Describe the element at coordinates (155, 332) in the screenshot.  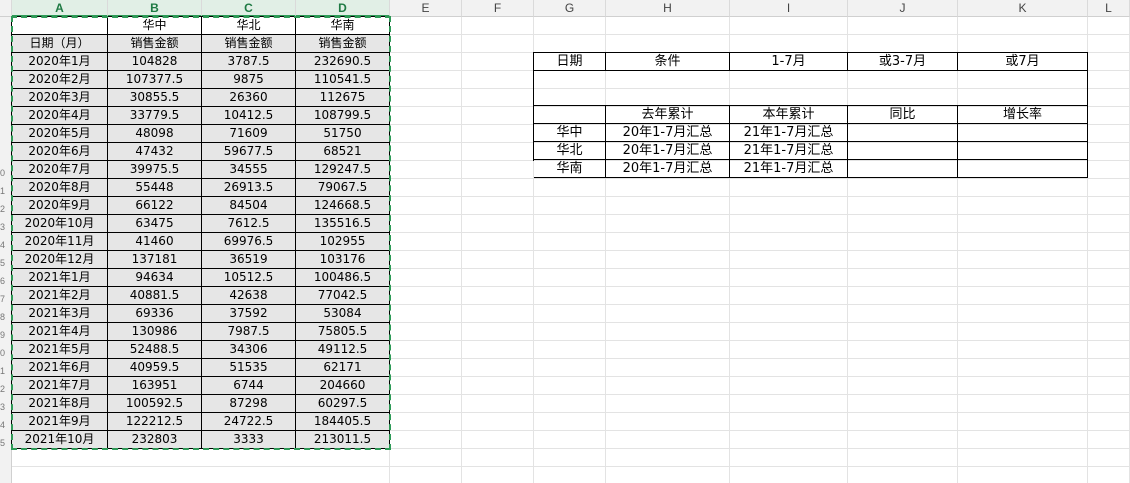
I see `cell-b18: 130986` at that location.